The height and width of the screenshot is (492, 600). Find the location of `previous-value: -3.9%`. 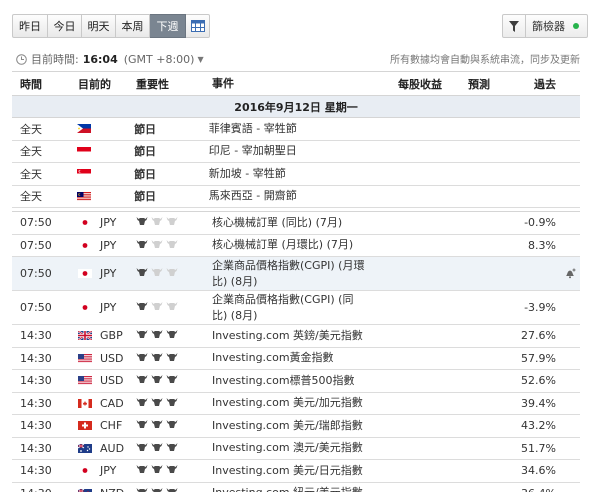

previous-value: -3.9% is located at coordinates (540, 307).